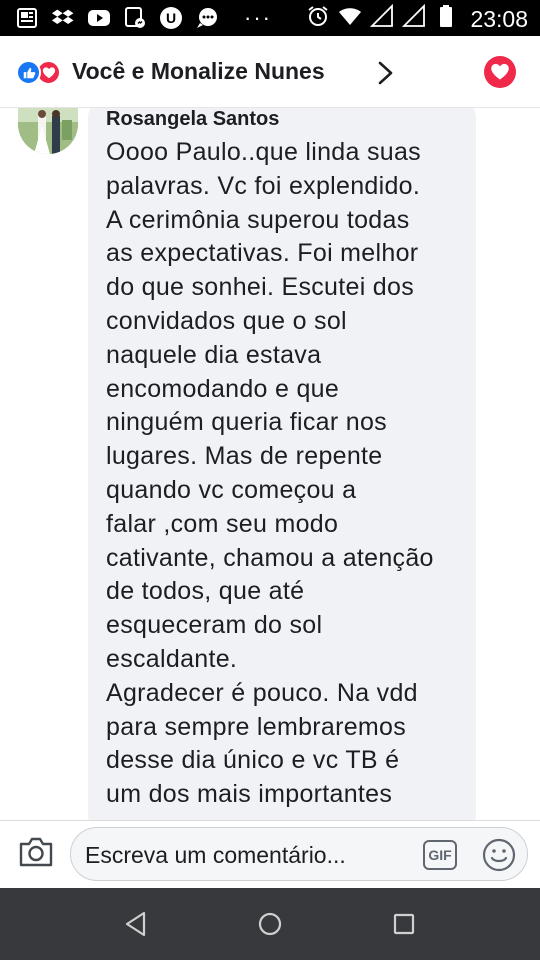  Describe the element at coordinates (446, 18) in the screenshot. I see `battery-icon` at that location.